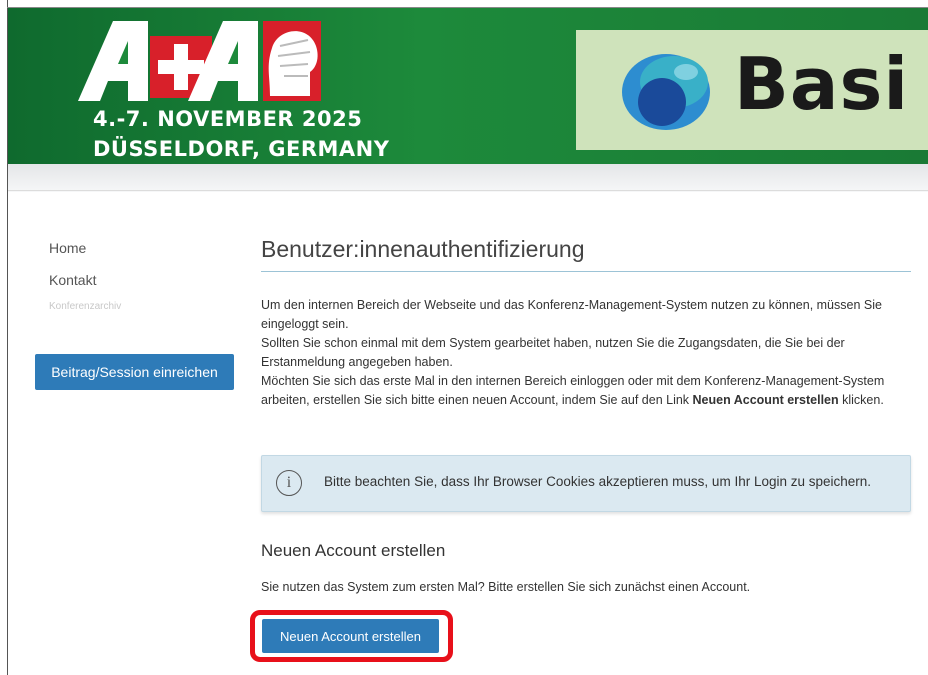  I want to click on sponsor-logo: Basi, so click(752, 90).